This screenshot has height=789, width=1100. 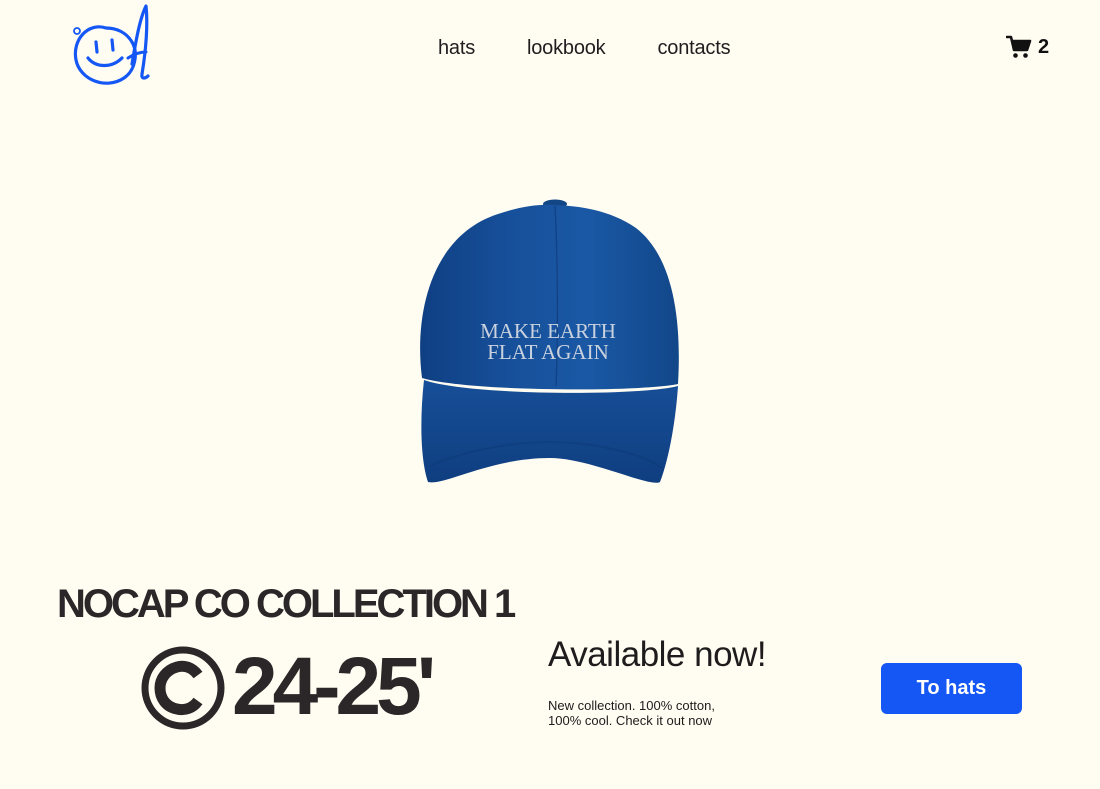 I want to click on cart-button: 2, so click(x=1027, y=47).